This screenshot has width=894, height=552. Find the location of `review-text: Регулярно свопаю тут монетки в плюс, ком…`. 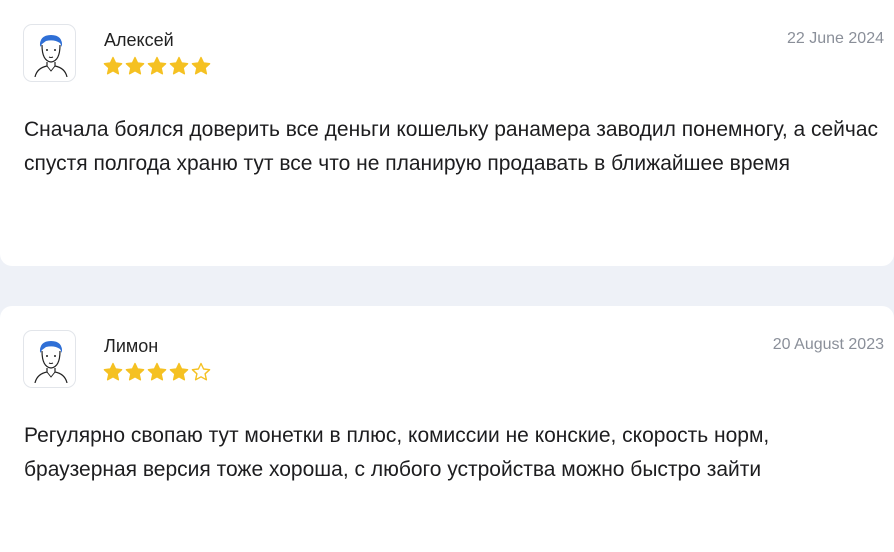

review-text: Регулярно свопаю тут монетки в плюс, ком… is located at coordinates (397, 452).